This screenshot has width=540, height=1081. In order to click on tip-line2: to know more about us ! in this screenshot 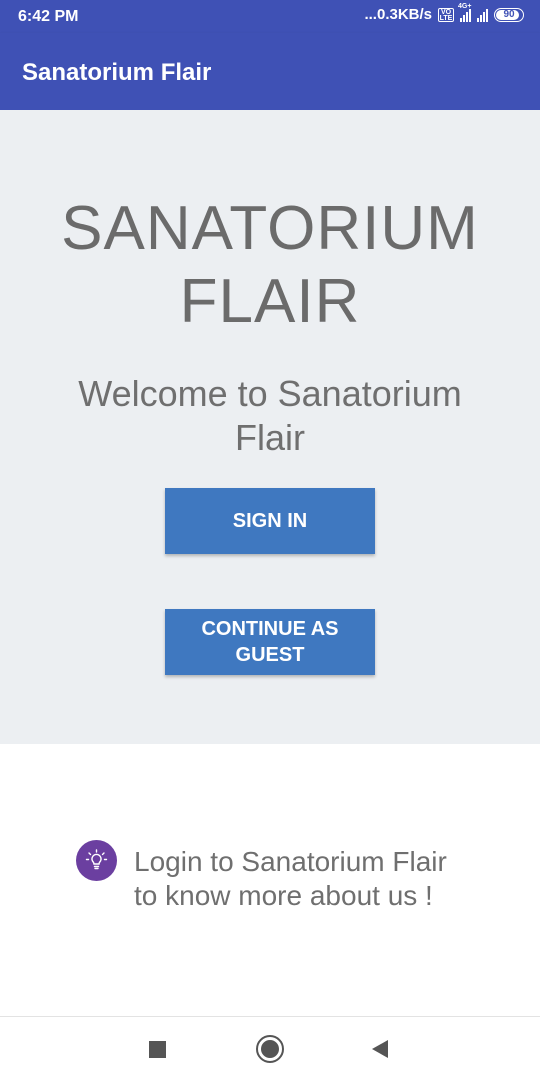, I will do `click(283, 895)`.